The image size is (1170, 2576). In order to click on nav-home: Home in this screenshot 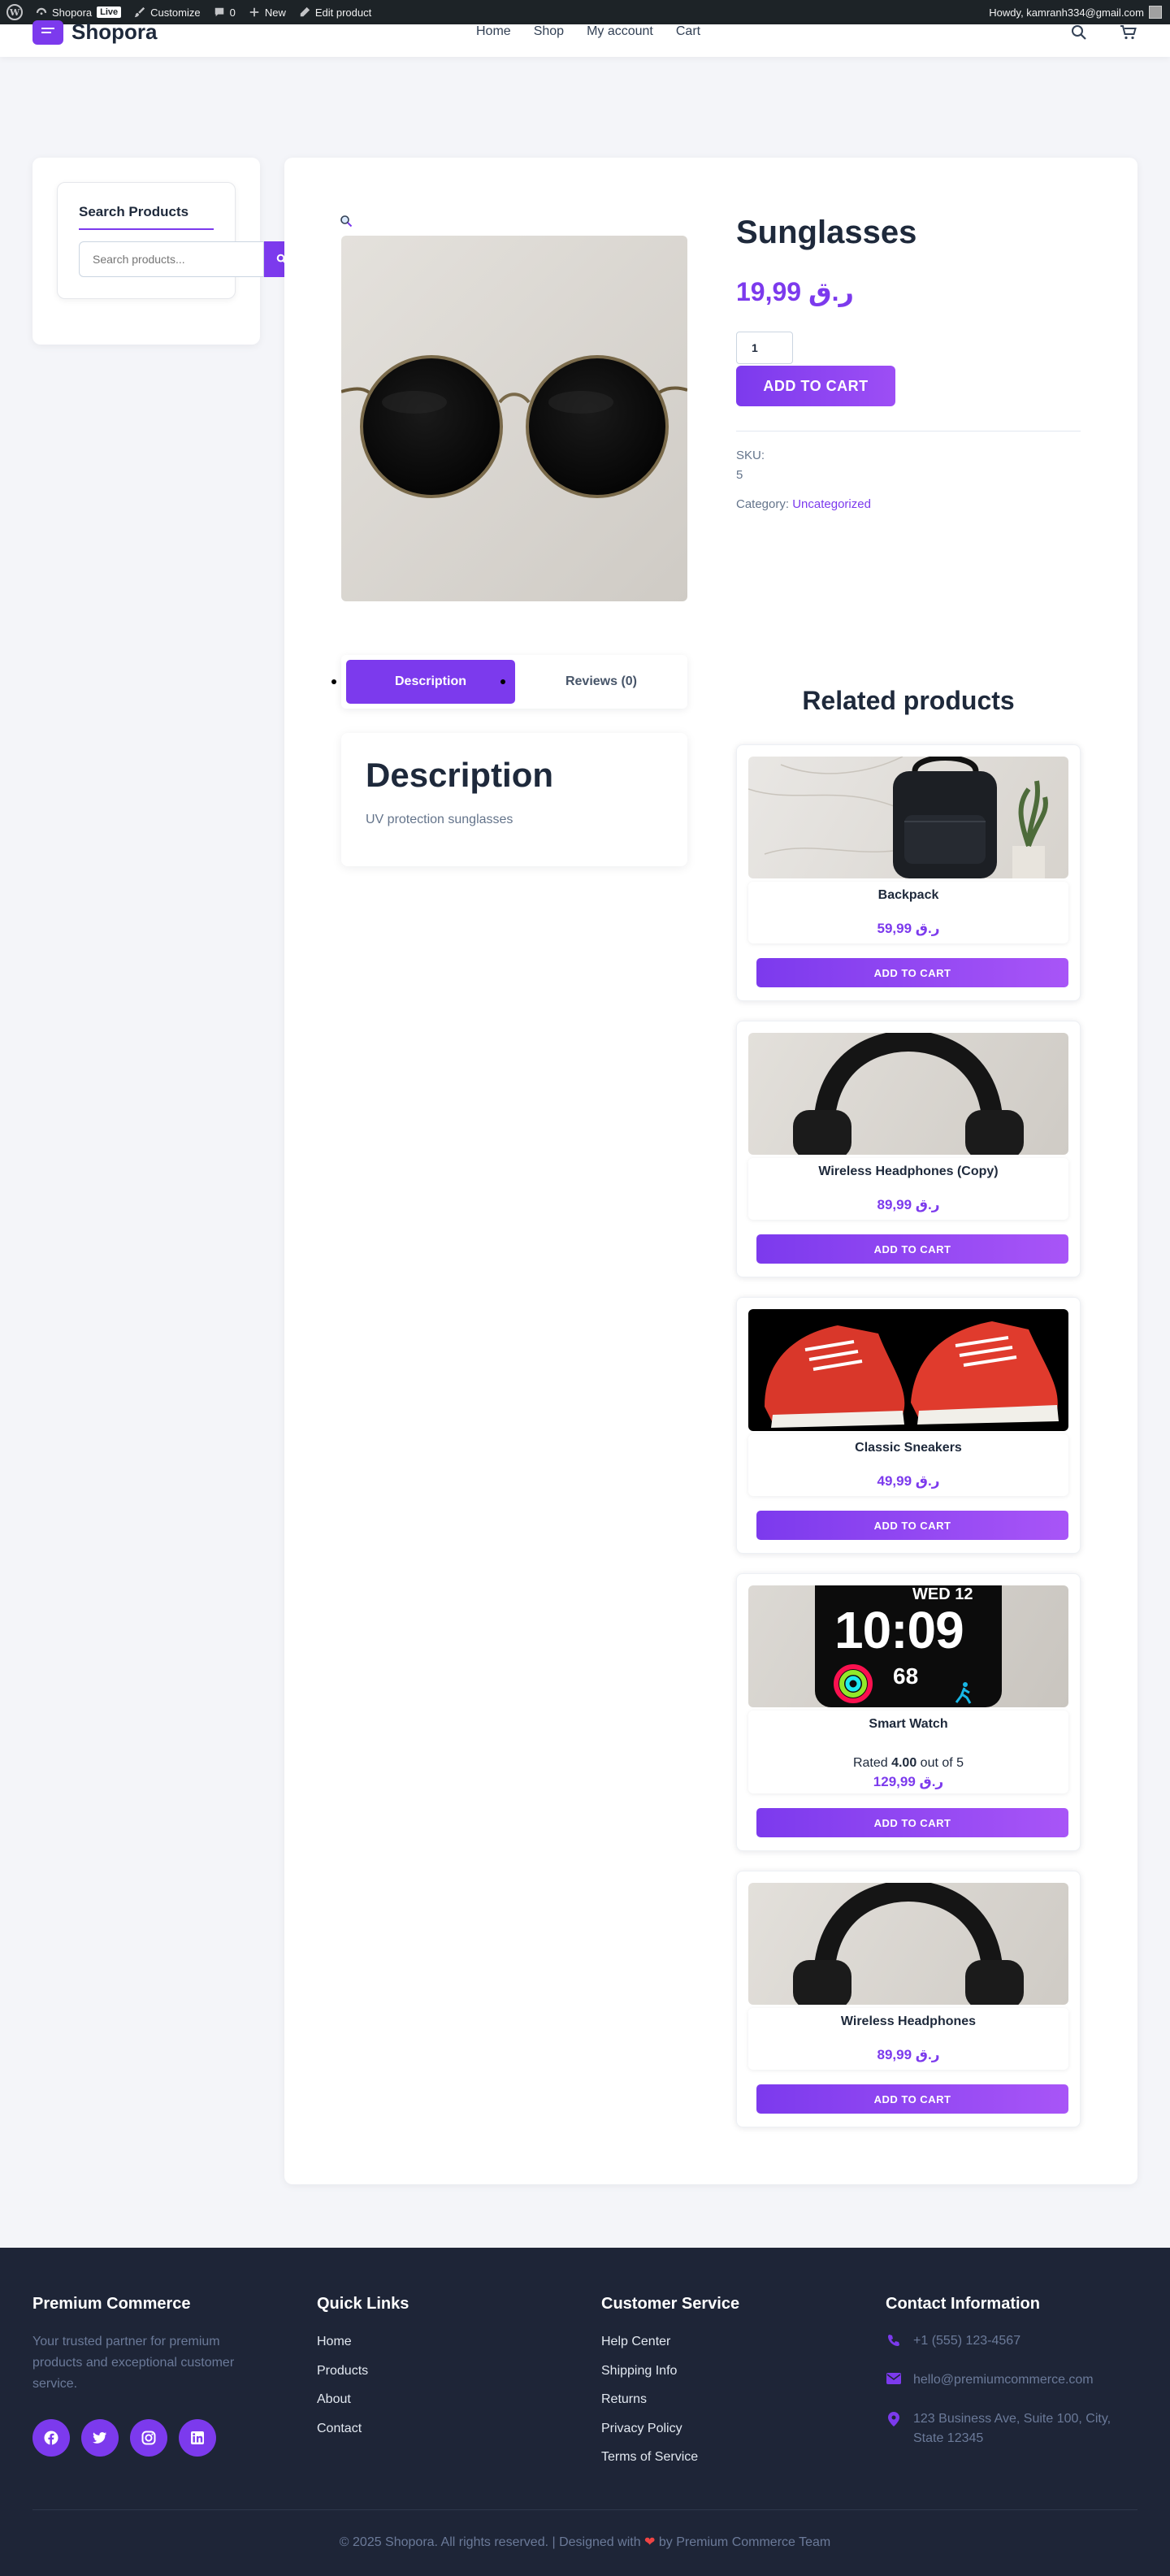, I will do `click(494, 31)`.